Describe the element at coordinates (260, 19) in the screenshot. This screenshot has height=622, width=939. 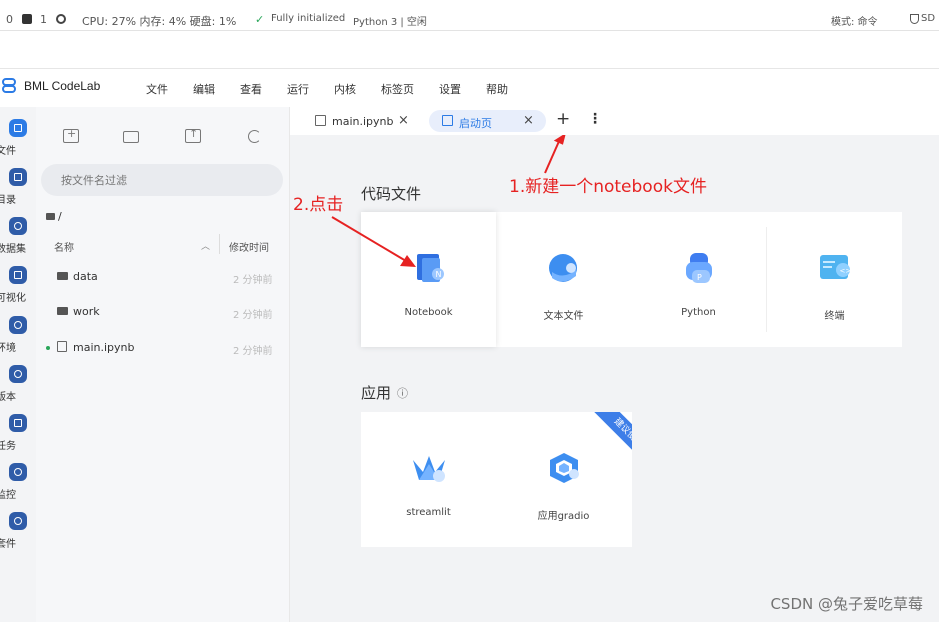
I see `check-icon: ✓` at that location.